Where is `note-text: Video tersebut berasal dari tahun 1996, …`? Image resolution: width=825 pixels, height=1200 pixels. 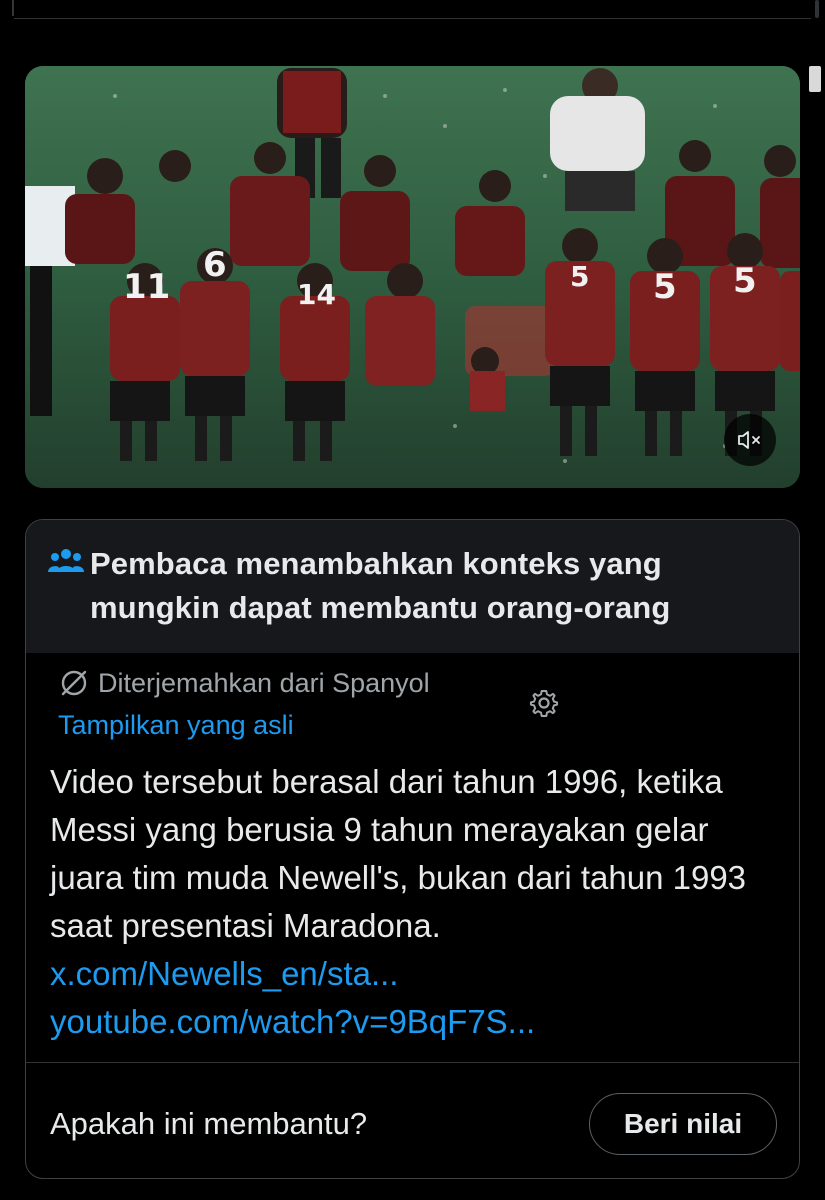
note-text: Video tersebut berasal dari tahun 1996, … is located at coordinates (398, 853).